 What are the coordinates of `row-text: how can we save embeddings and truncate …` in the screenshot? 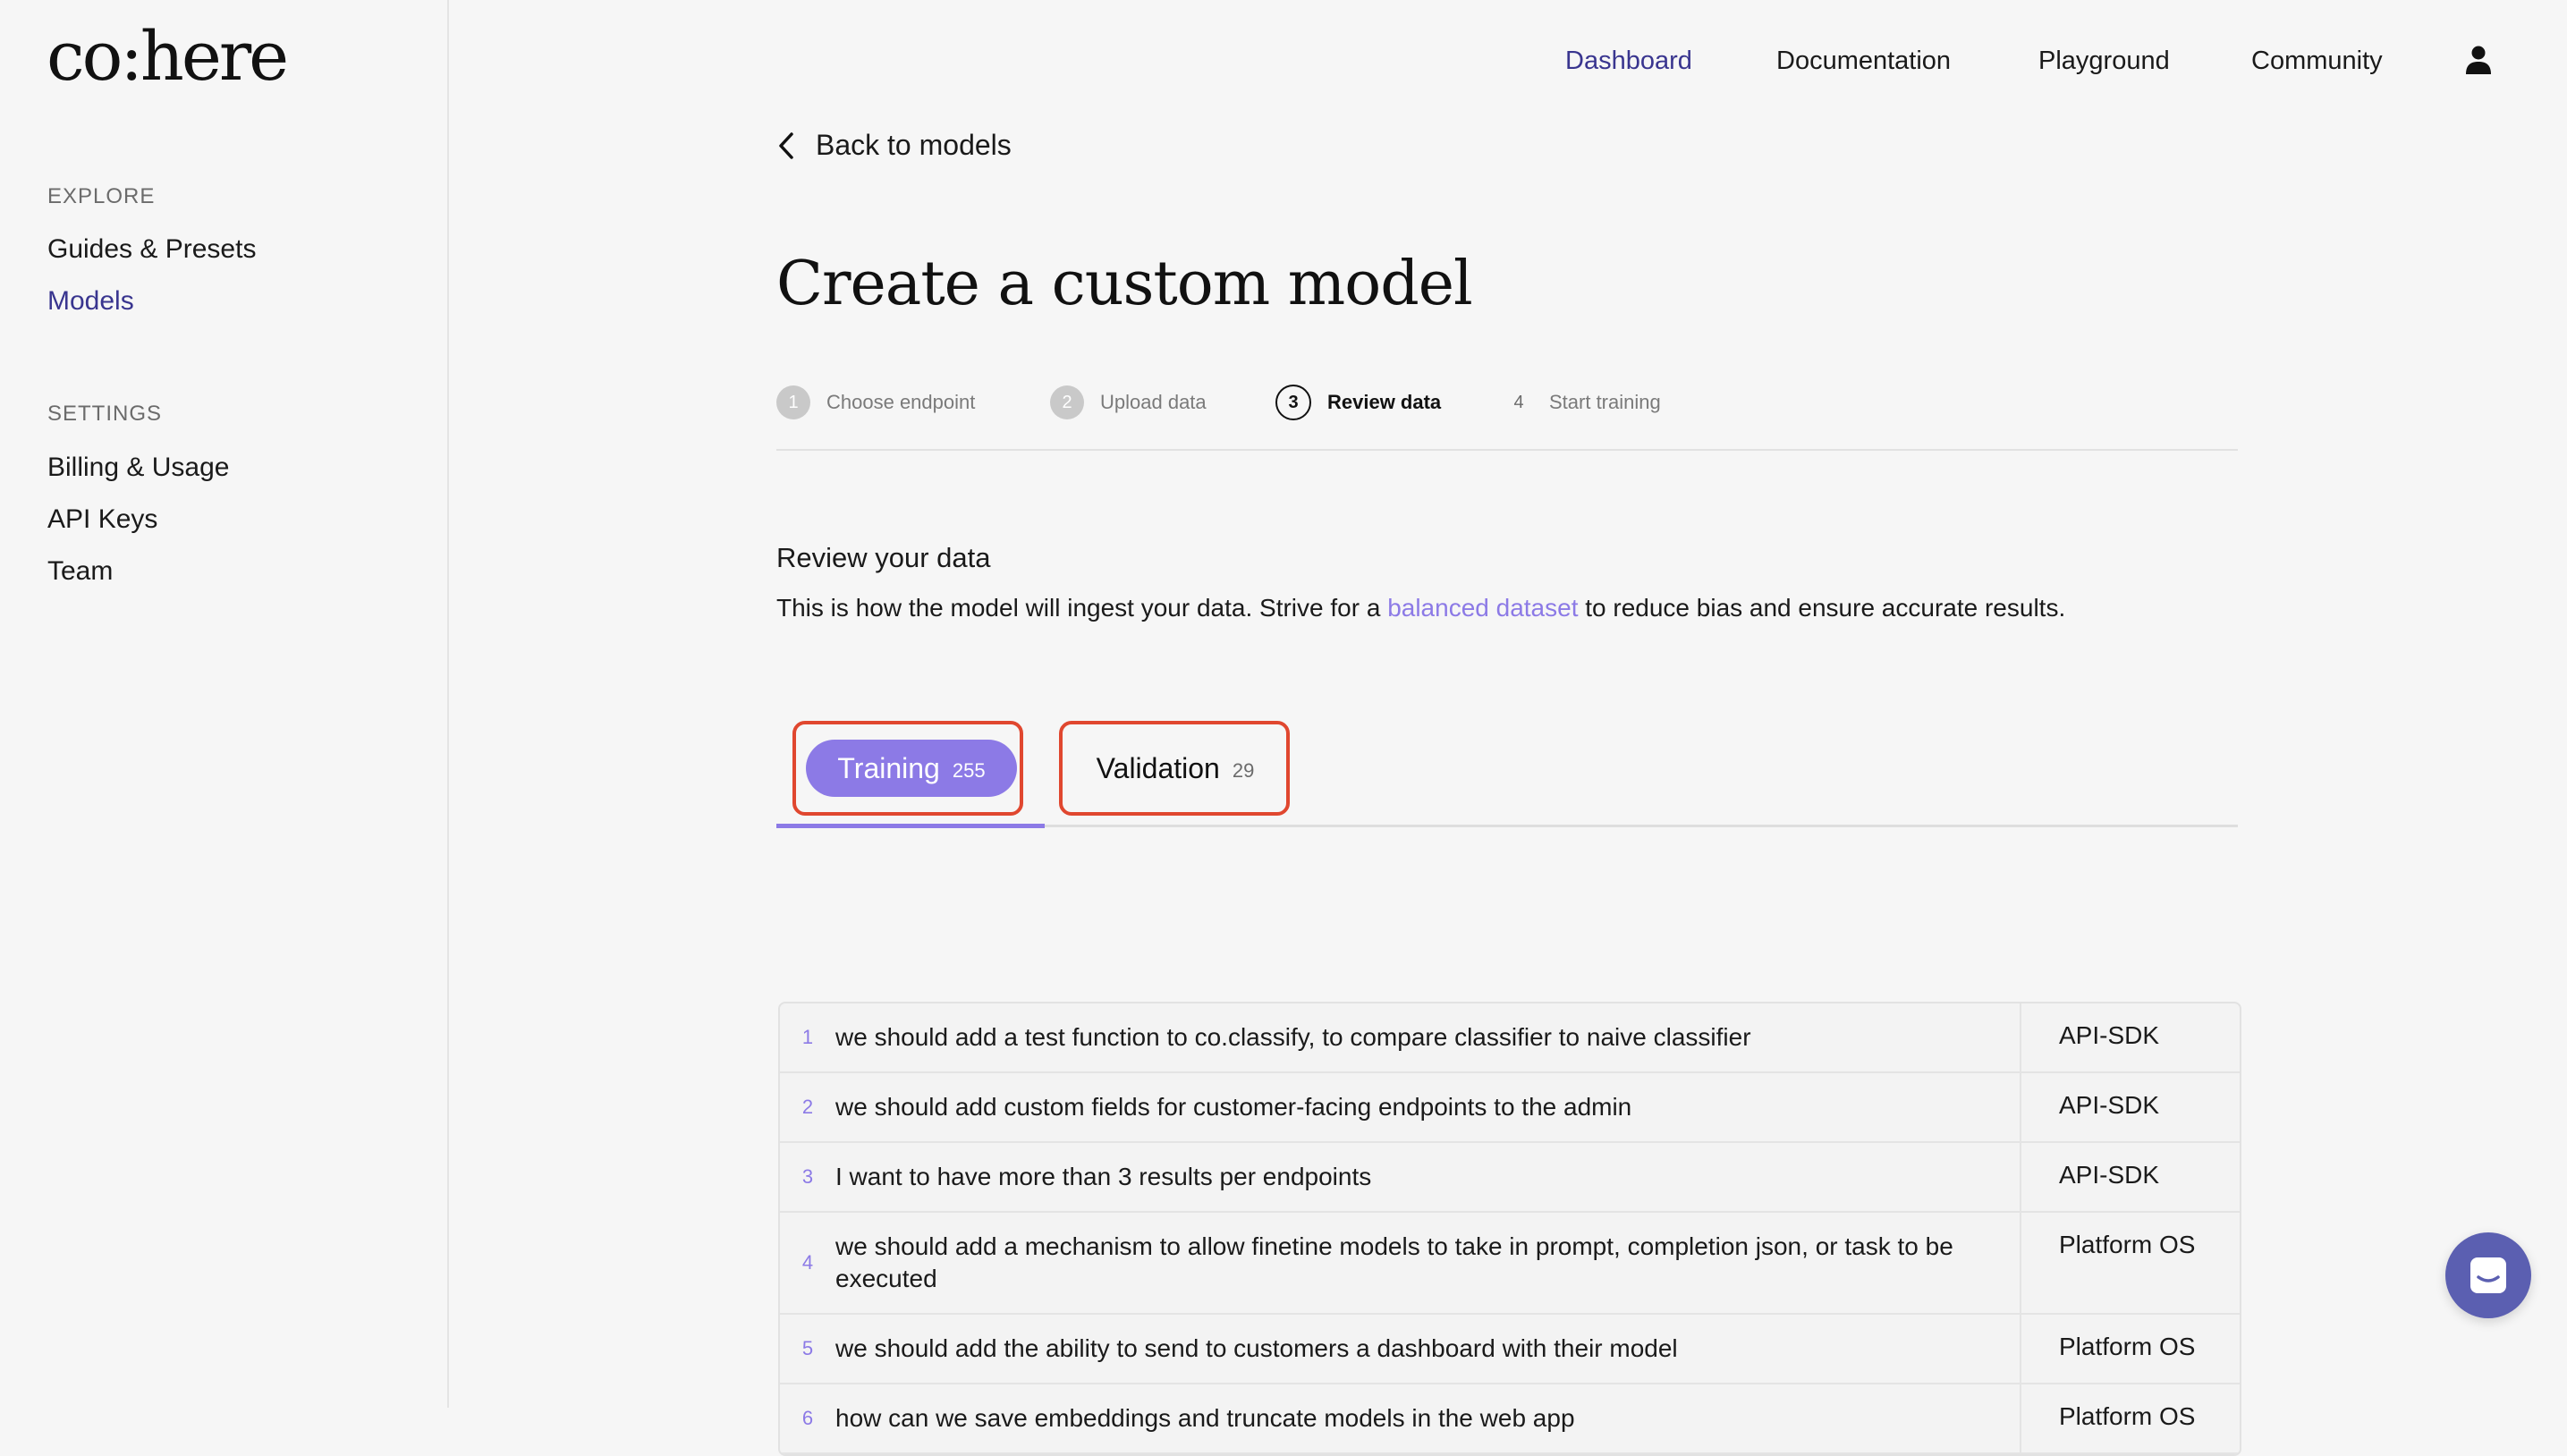 It's located at (1428, 1418).